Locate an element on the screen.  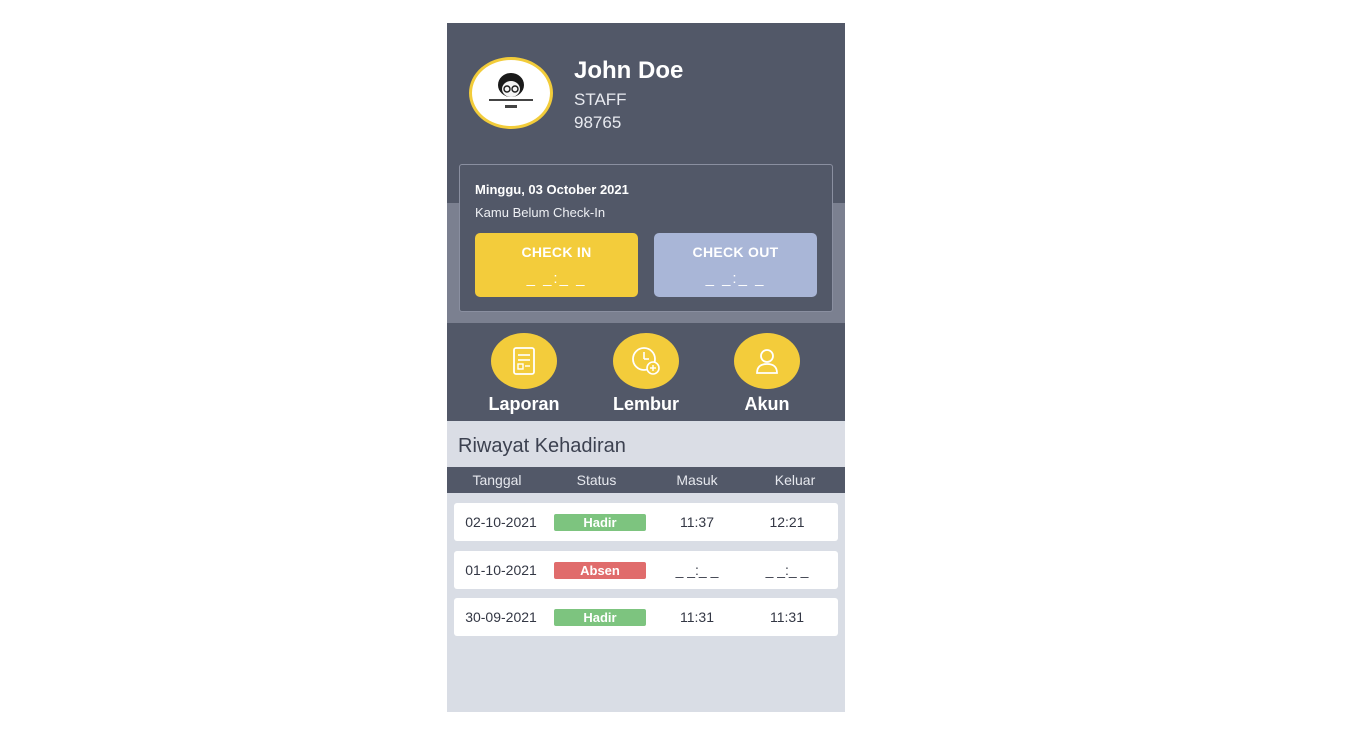
row-check-in: 11:31 is located at coordinates (697, 617).